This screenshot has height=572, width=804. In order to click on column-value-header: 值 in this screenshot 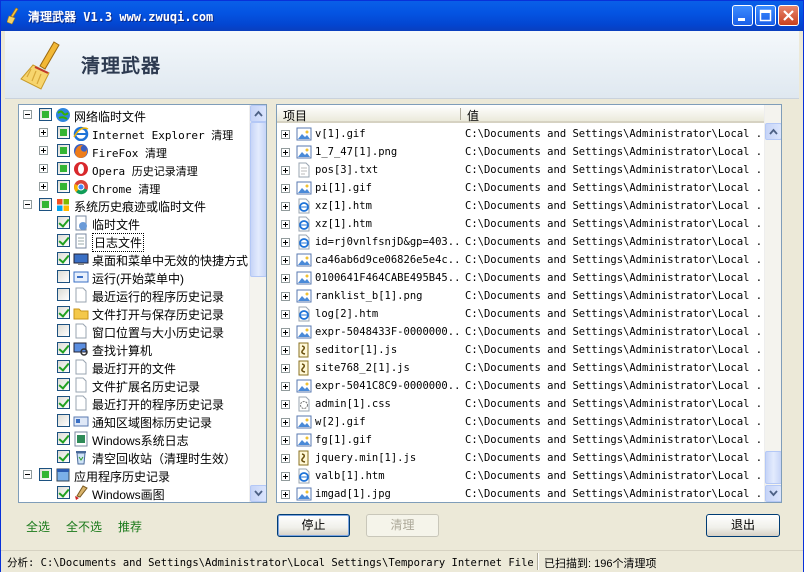, I will do `click(473, 115)`.